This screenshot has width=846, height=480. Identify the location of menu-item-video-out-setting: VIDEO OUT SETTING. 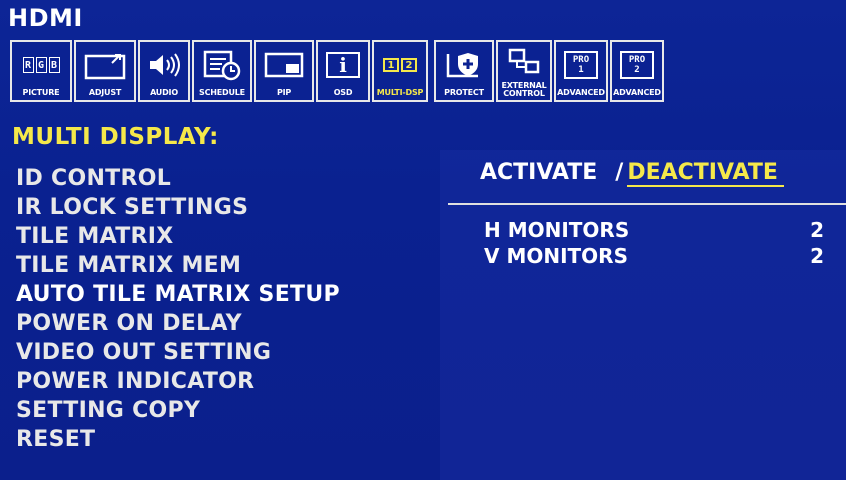
(143, 352).